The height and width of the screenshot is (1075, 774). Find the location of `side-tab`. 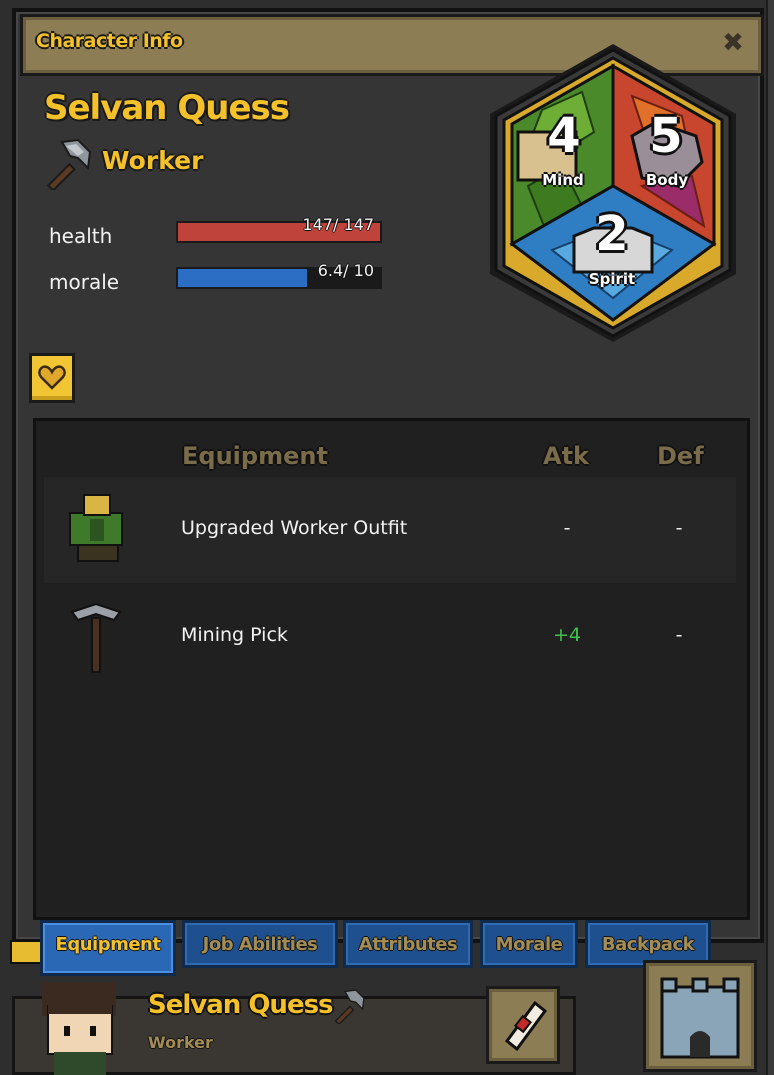

side-tab is located at coordinates (26, 952).